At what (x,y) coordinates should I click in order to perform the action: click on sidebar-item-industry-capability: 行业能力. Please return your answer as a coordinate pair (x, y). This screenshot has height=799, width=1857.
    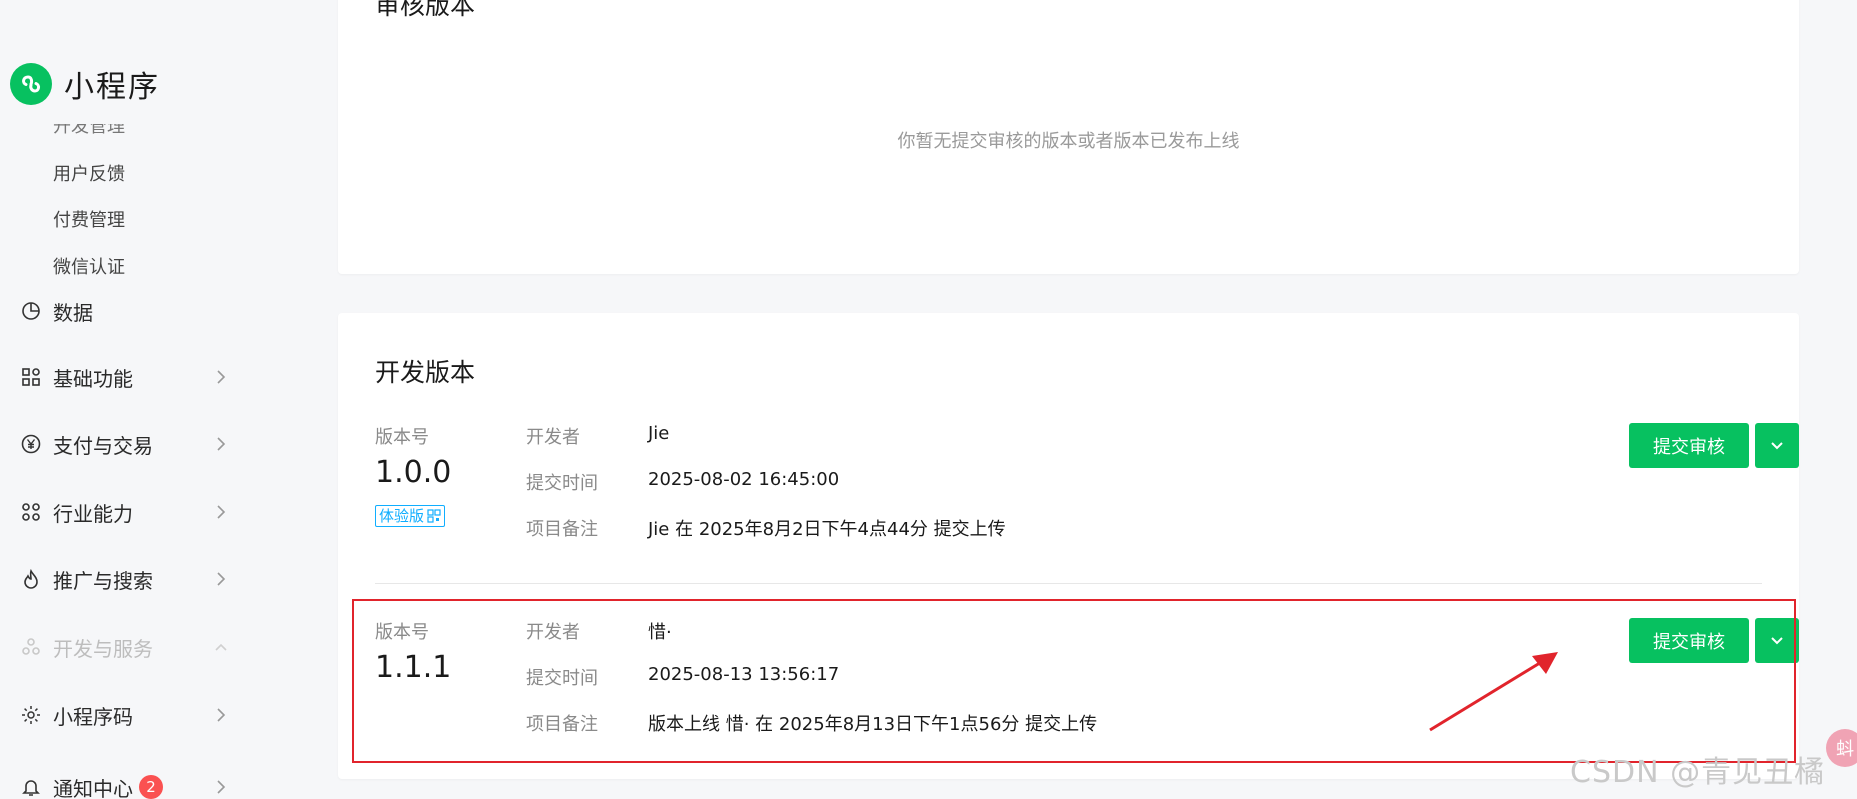
    Looking at the image, I should click on (124, 512).